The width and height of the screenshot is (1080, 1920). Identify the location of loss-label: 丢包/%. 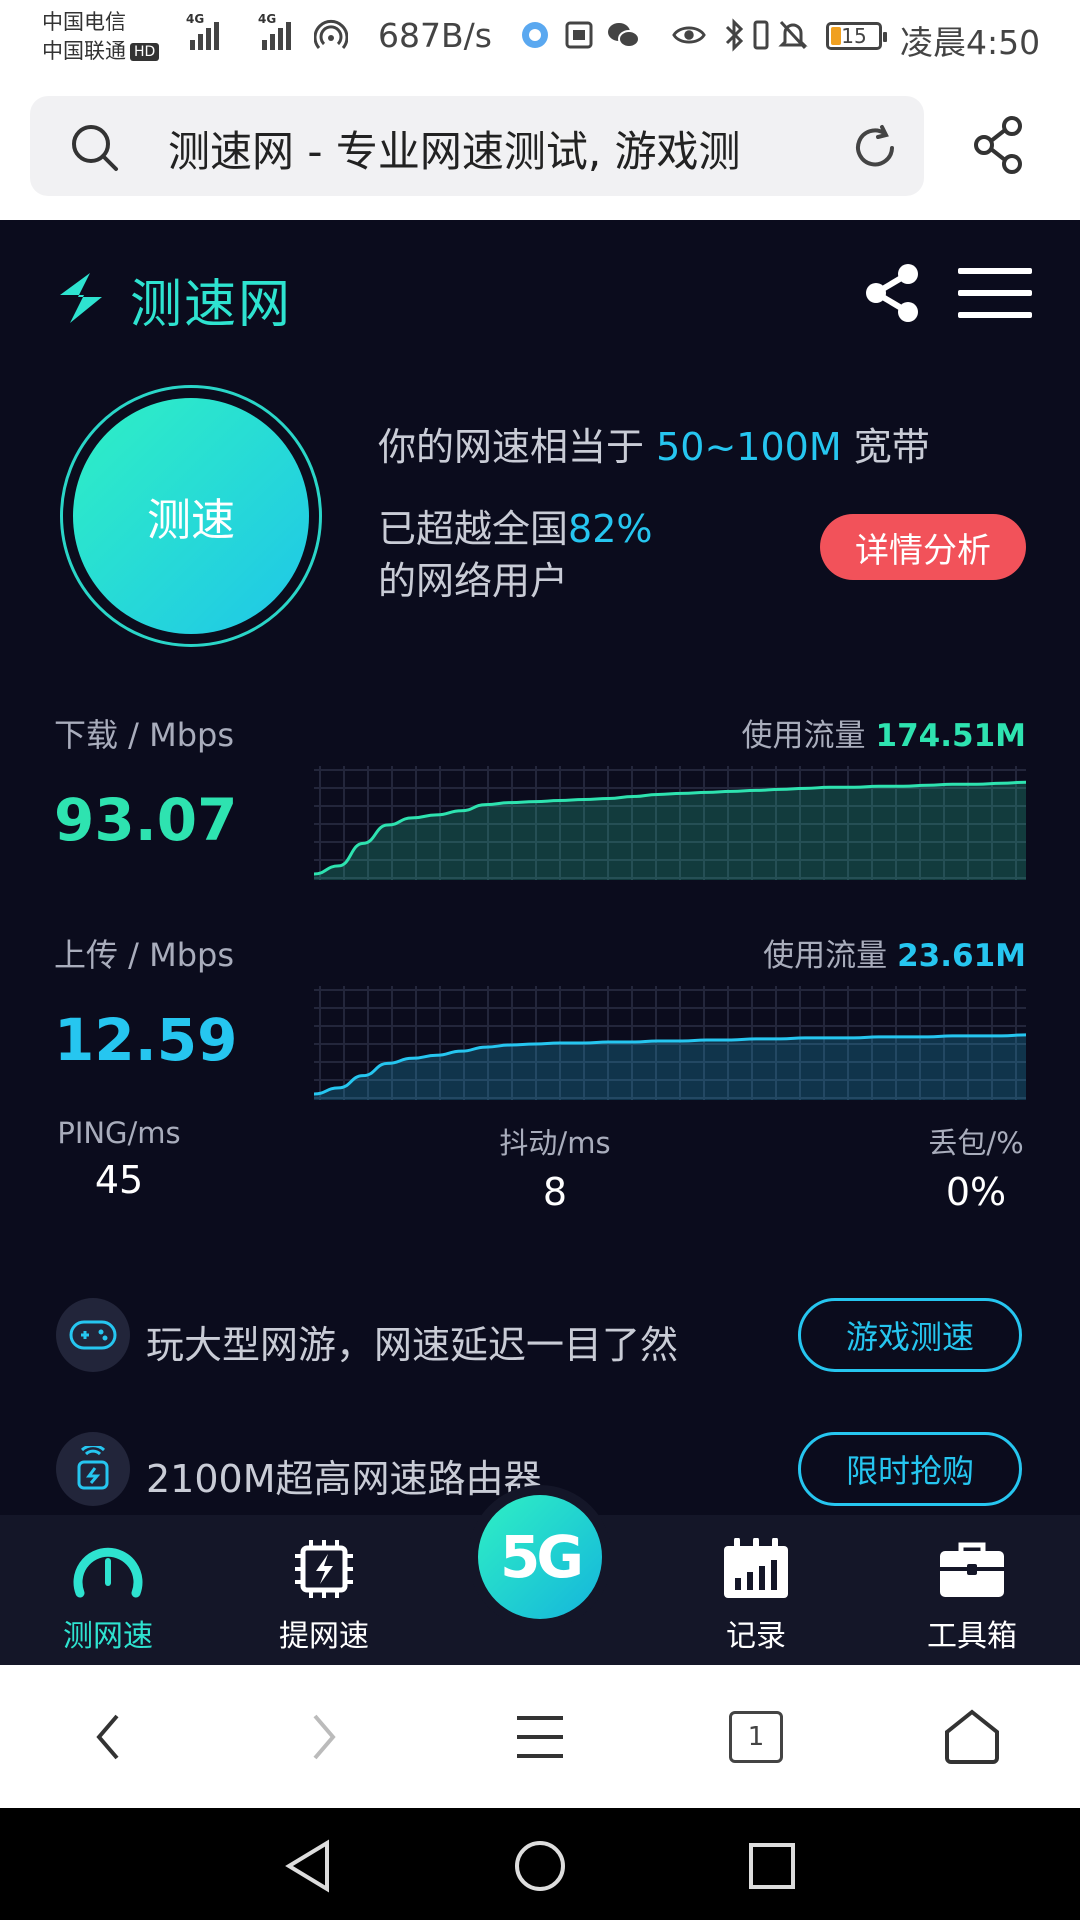
(976, 1143).